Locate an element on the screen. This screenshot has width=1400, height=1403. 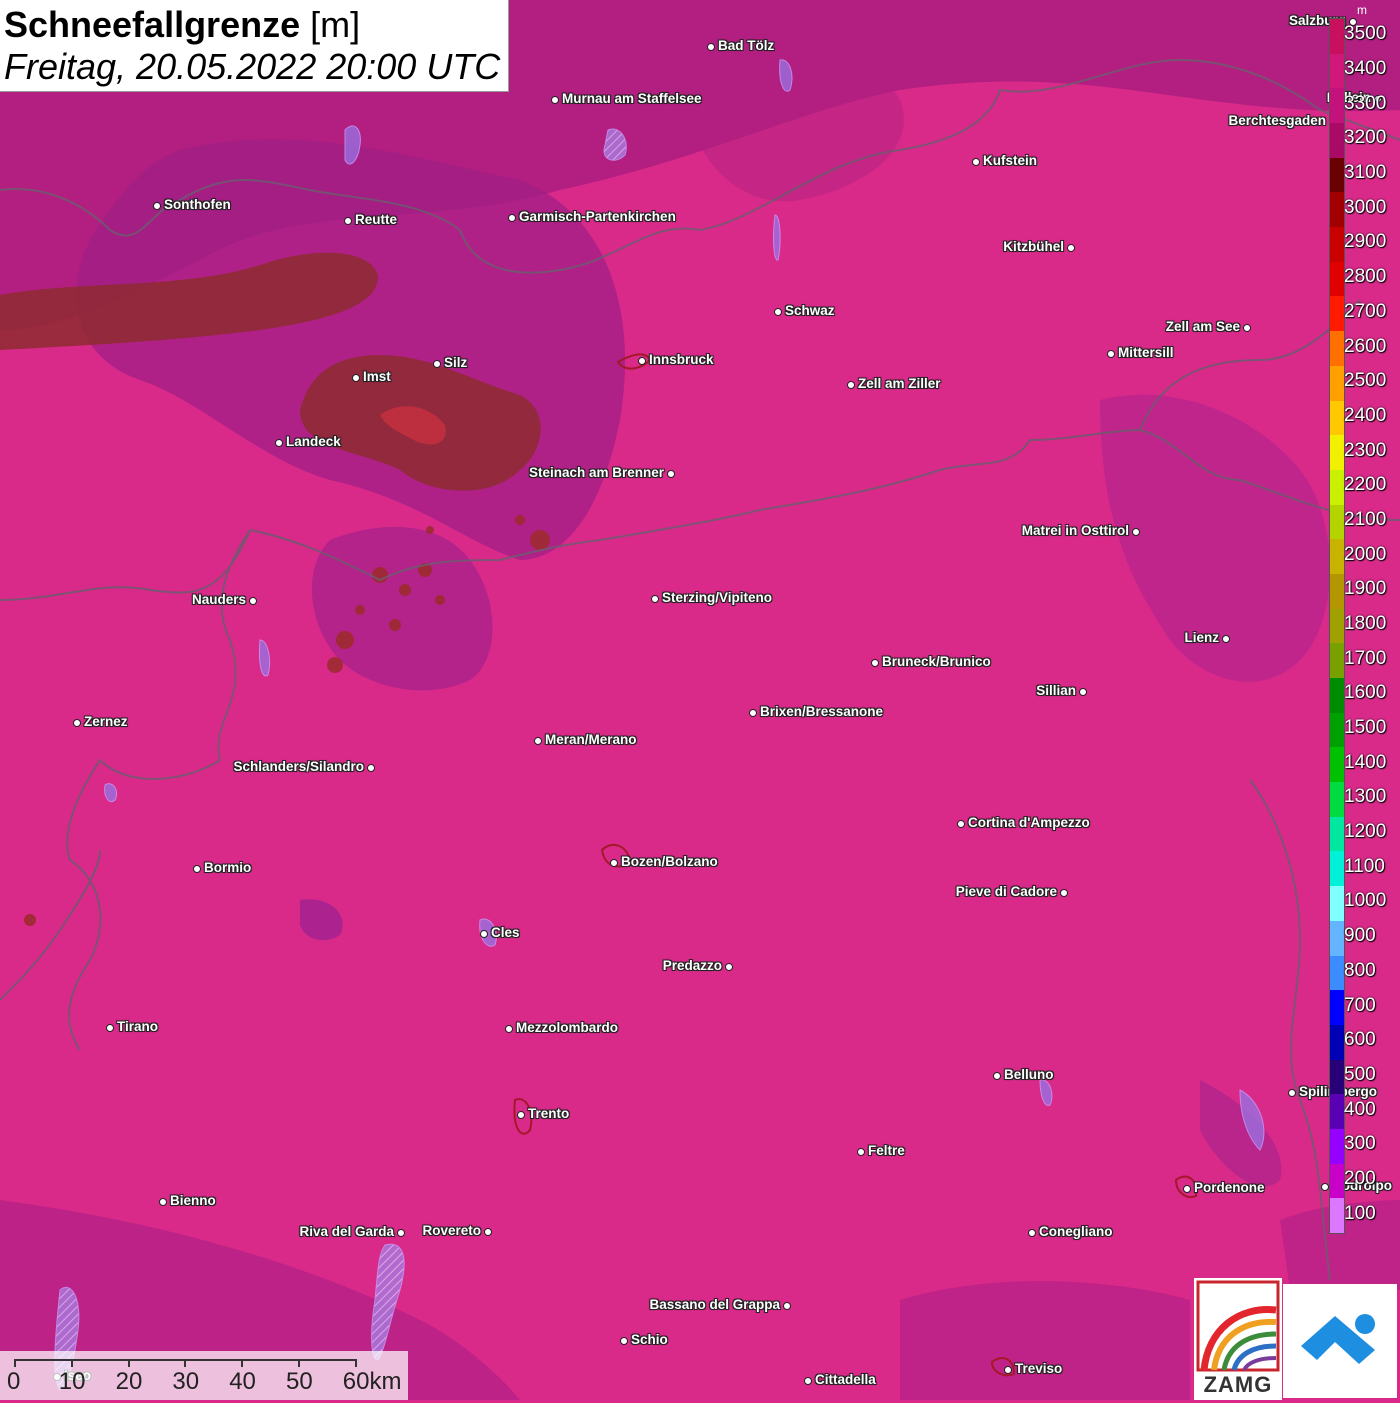
legend-label: 300 is located at coordinates (1360, 1144).